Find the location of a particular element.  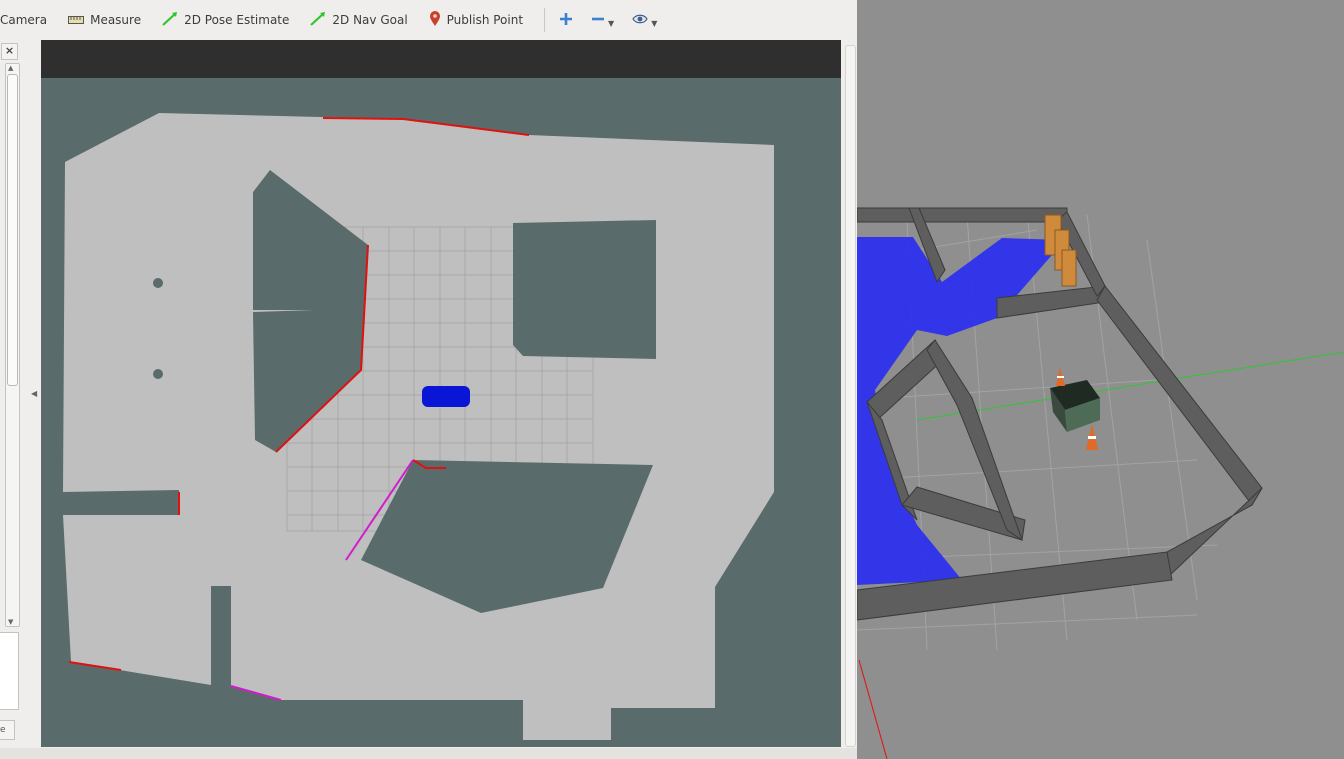

scroll-up-icon: ▲ is located at coordinates (10, 68).